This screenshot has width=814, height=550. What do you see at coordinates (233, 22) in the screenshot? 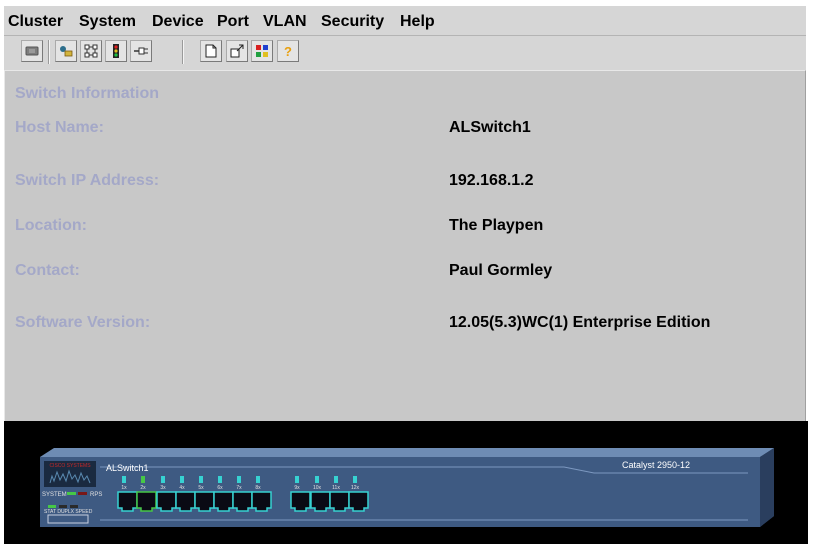
I see `menu-port: Port` at bounding box center [233, 22].